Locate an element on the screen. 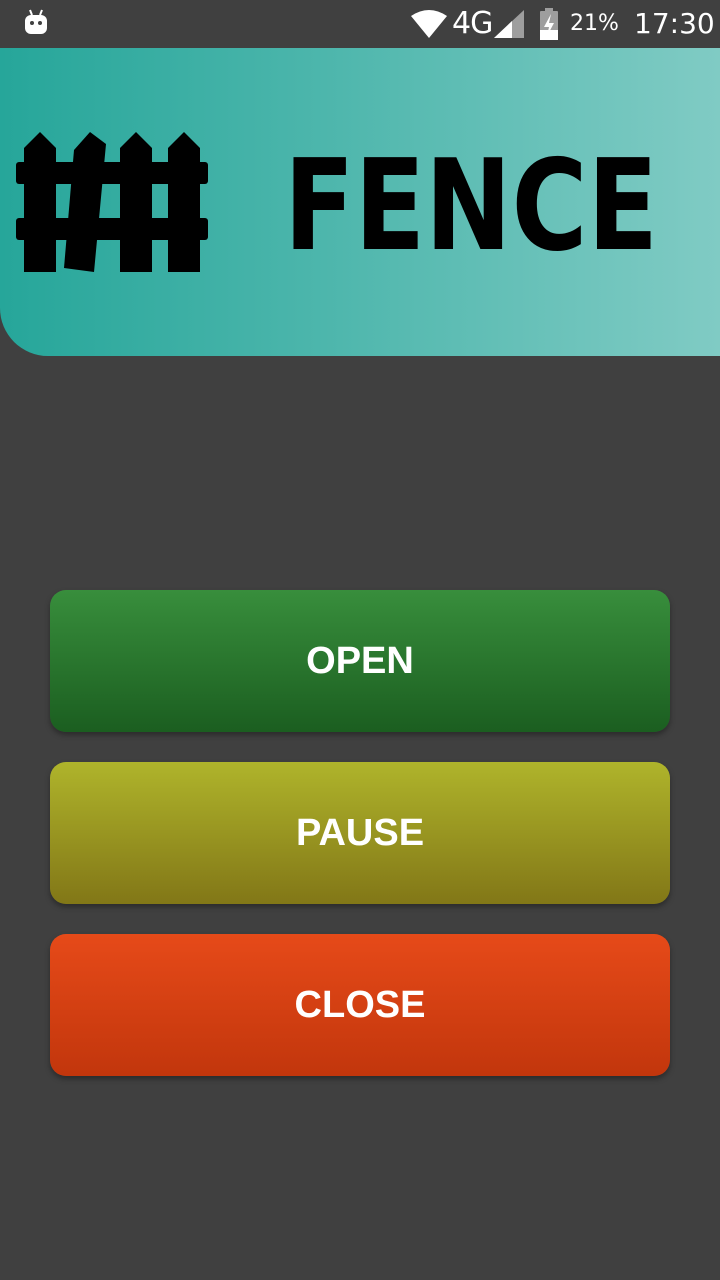  open-button: OPEN is located at coordinates (360, 661).